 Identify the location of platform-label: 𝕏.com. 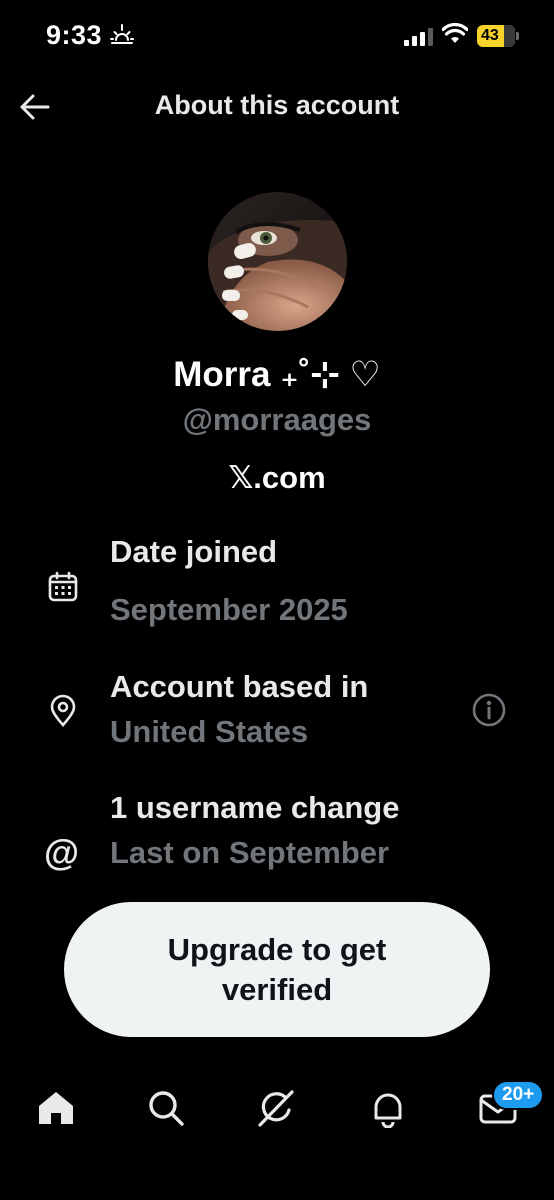
(277, 477).